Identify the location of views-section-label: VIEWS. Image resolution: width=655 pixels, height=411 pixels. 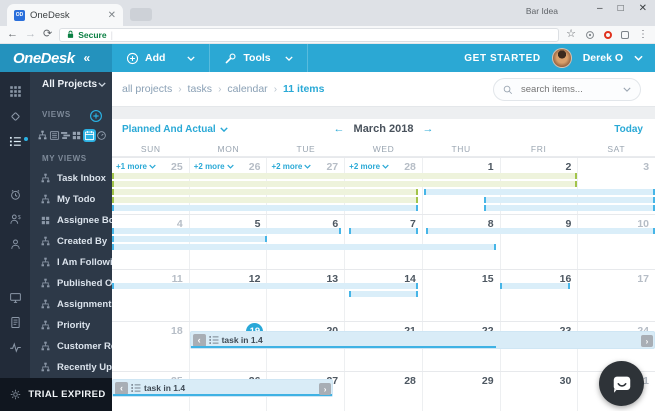
(56, 114).